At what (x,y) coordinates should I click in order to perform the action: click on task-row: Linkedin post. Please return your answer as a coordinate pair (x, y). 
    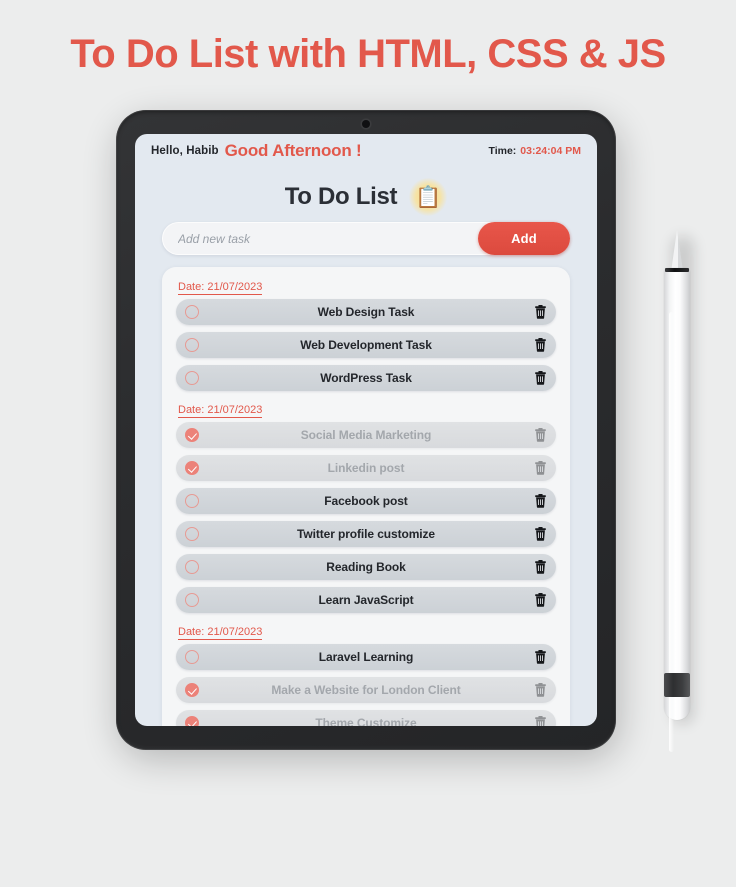
    Looking at the image, I should click on (366, 468).